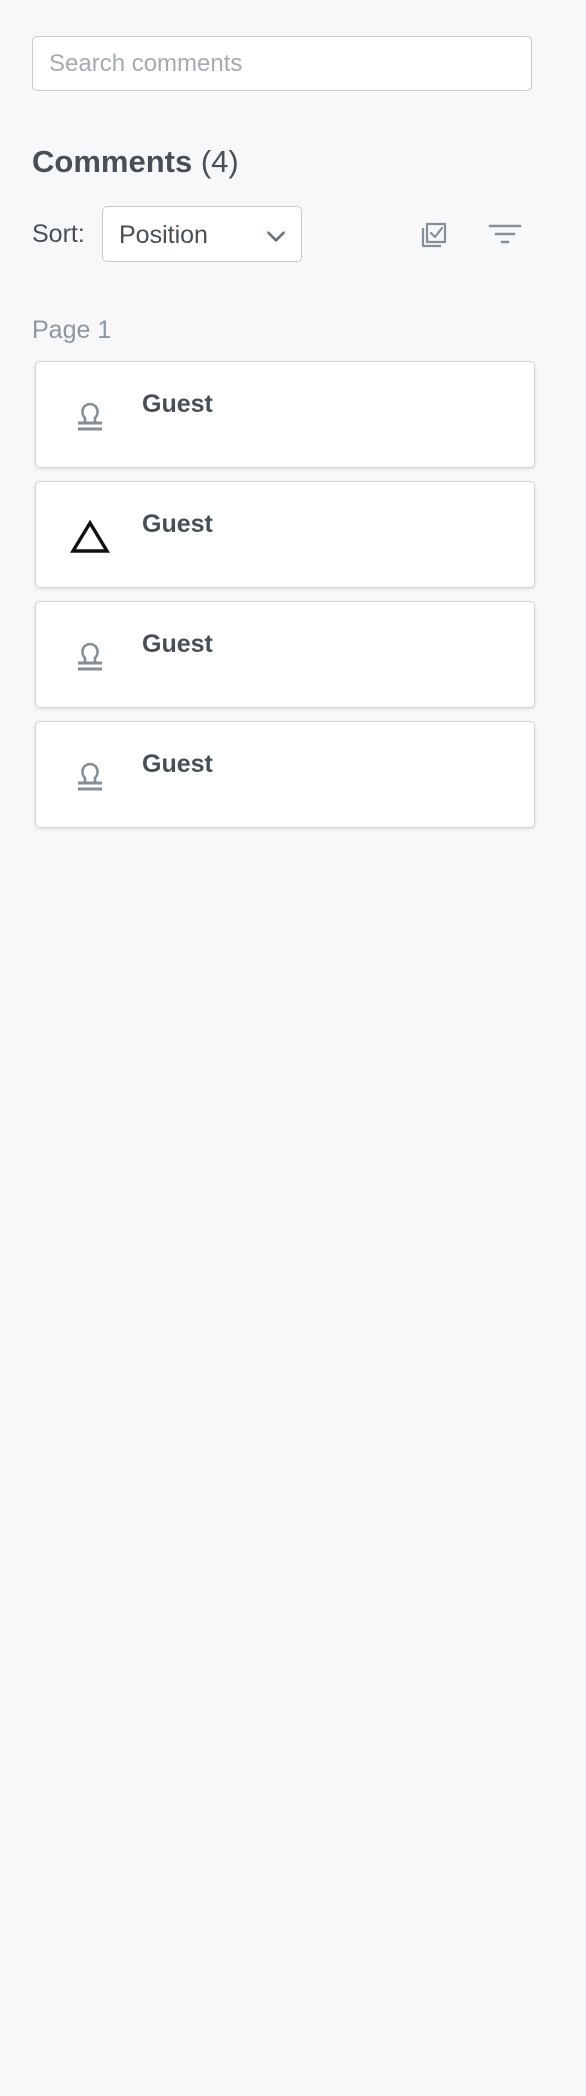  I want to click on sort-dropdown: Position, so click(202, 234).